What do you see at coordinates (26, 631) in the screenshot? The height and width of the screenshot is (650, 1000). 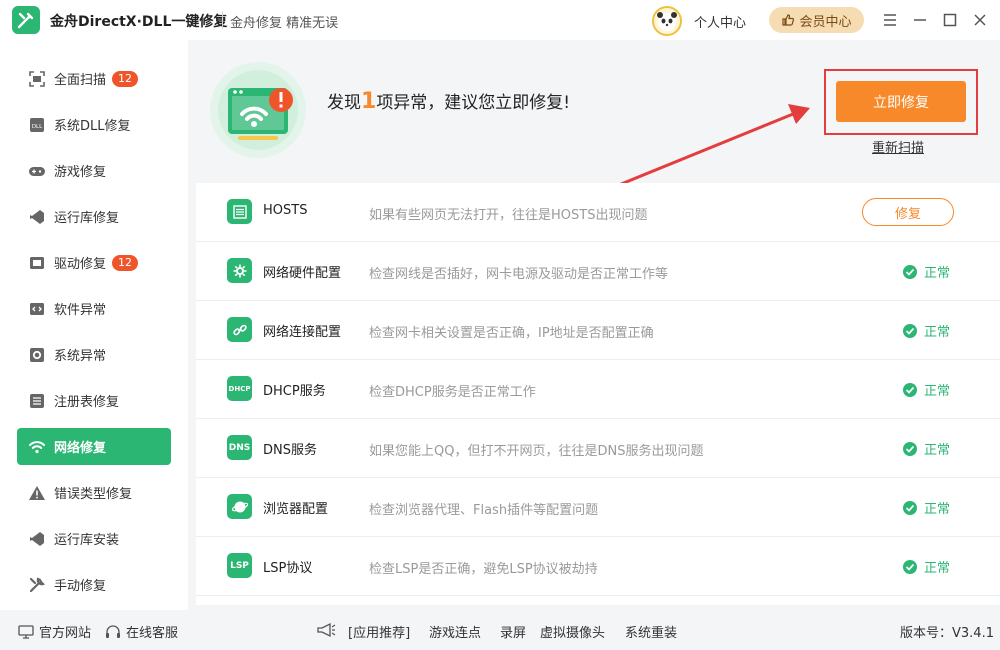 I see `monitor-icon` at bounding box center [26, 631].